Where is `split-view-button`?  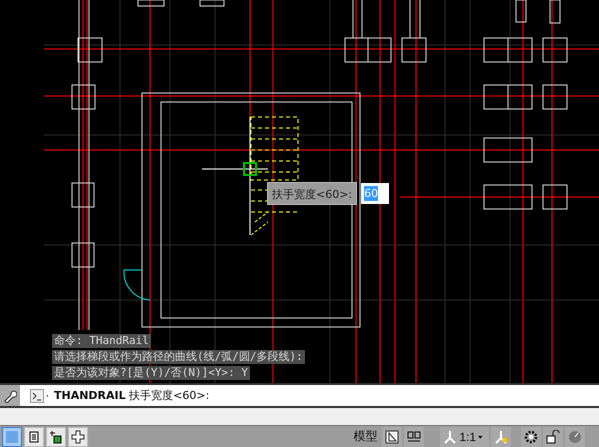 split-view-button is located at coordinates (414, 436).